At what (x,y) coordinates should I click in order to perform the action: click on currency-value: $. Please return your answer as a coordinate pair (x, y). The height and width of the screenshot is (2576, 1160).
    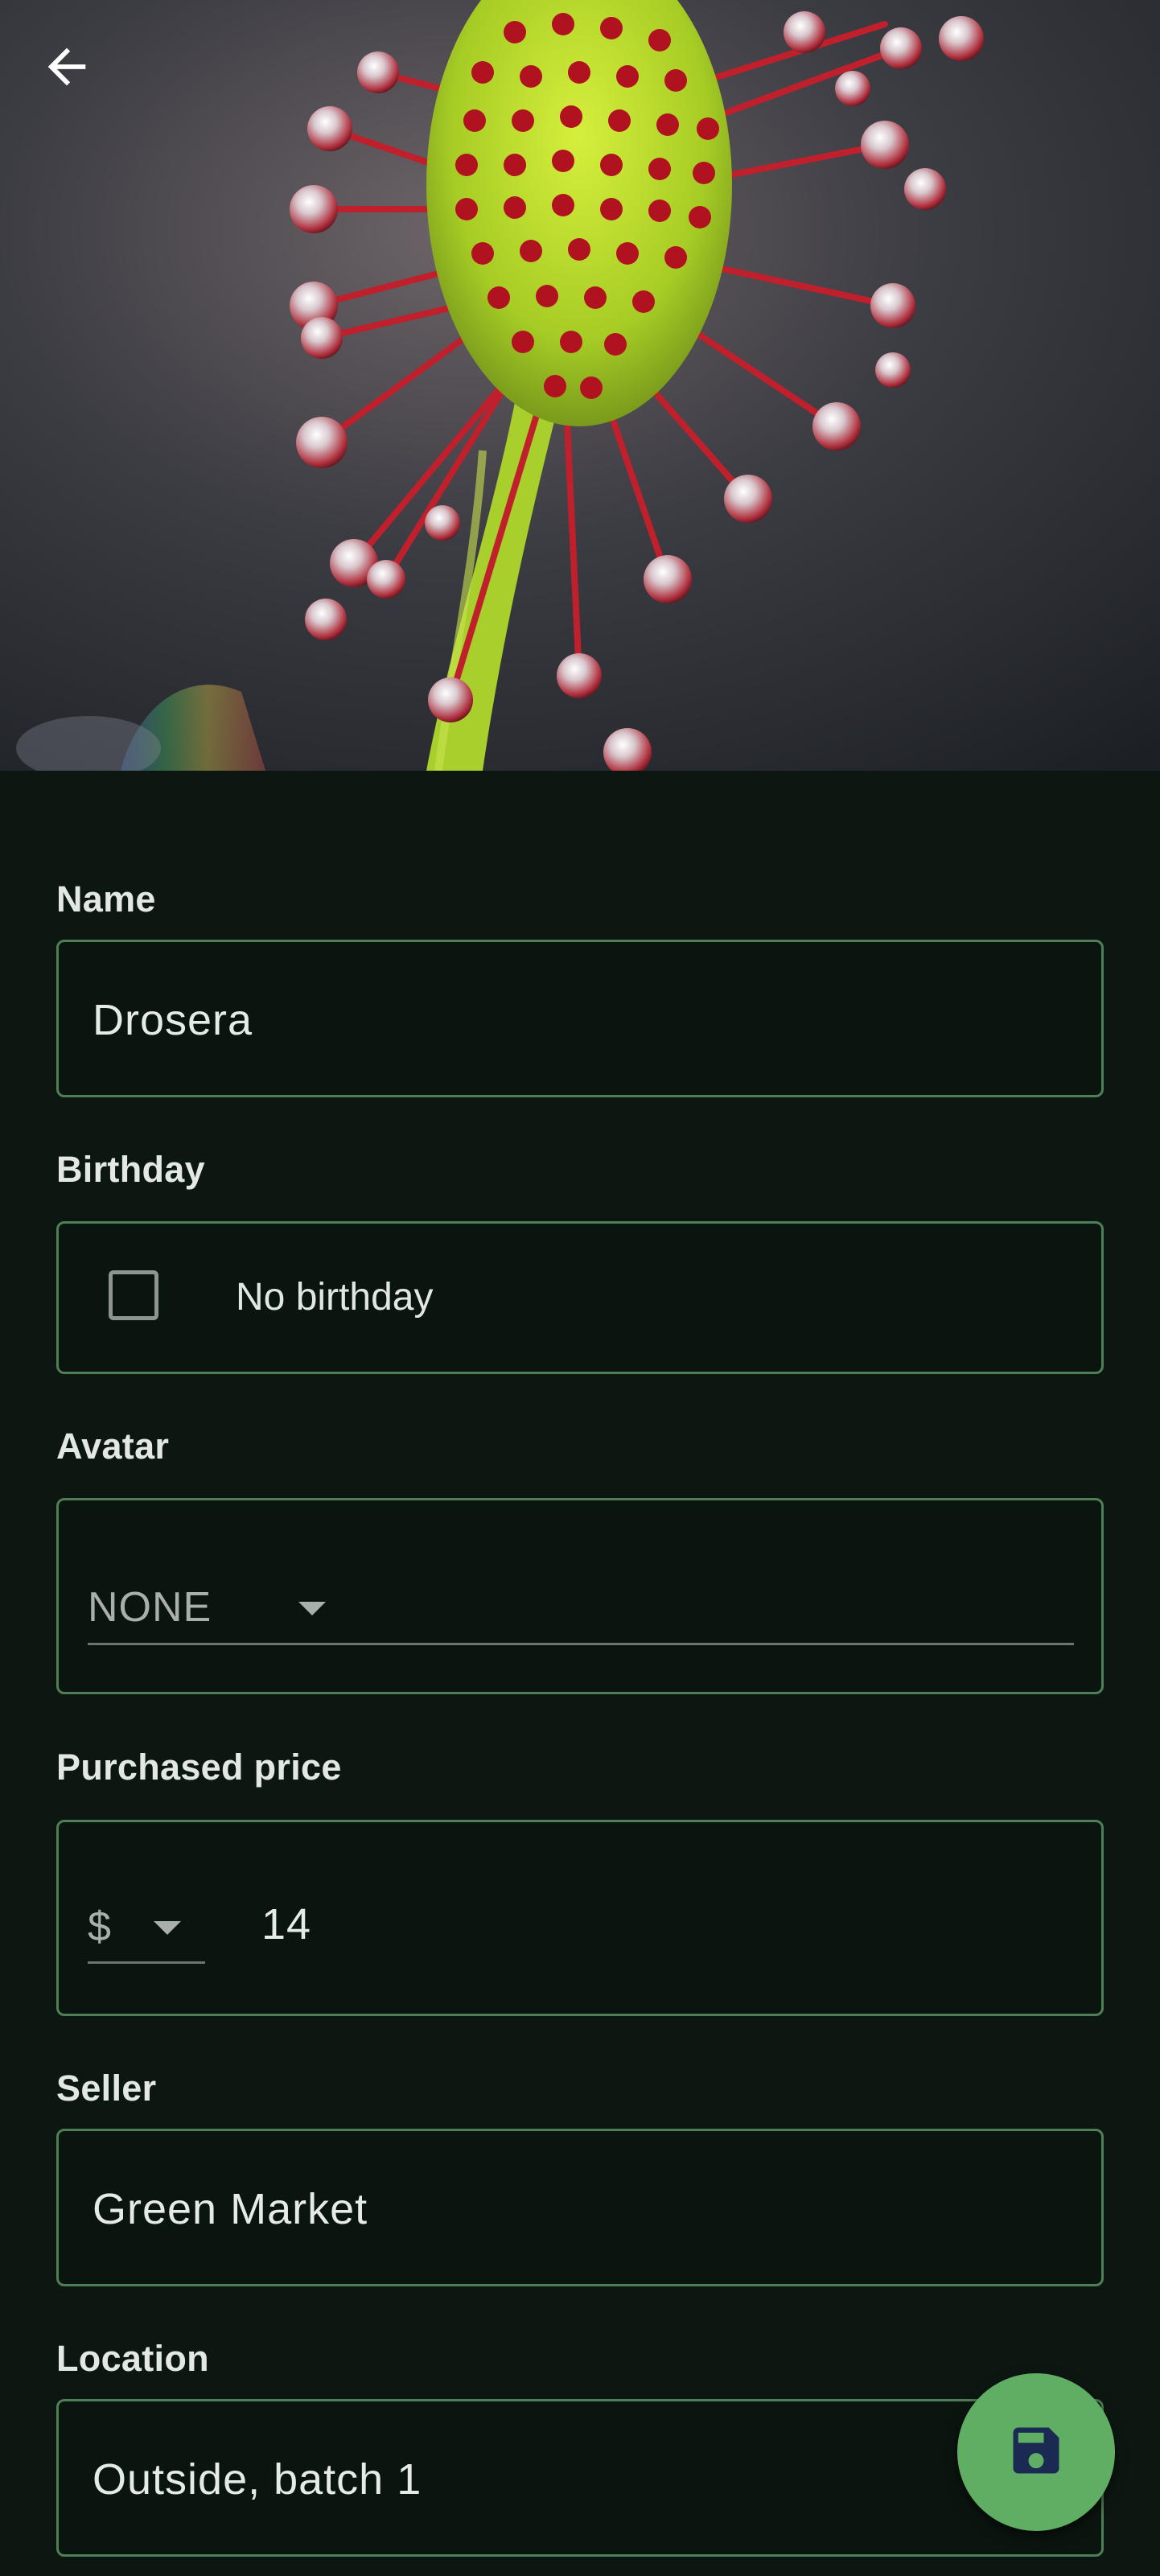
    Looking at the image, I should click on (100, 1926).